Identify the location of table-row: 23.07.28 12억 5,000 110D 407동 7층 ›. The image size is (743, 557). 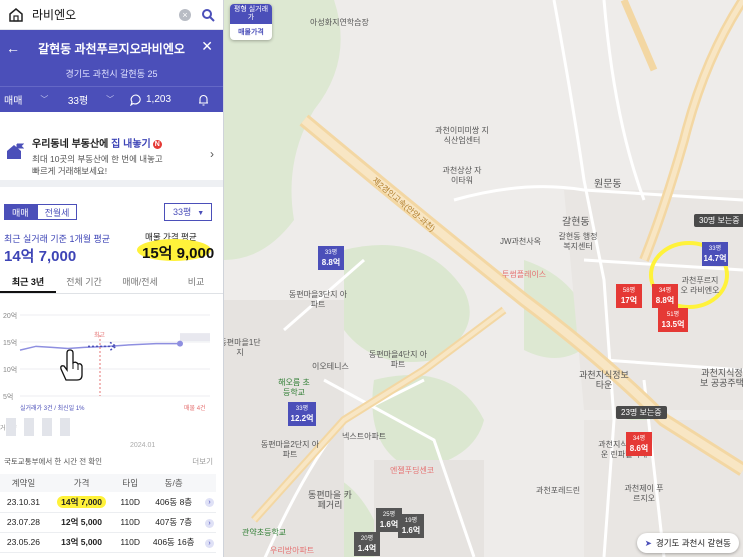
(108, 522).